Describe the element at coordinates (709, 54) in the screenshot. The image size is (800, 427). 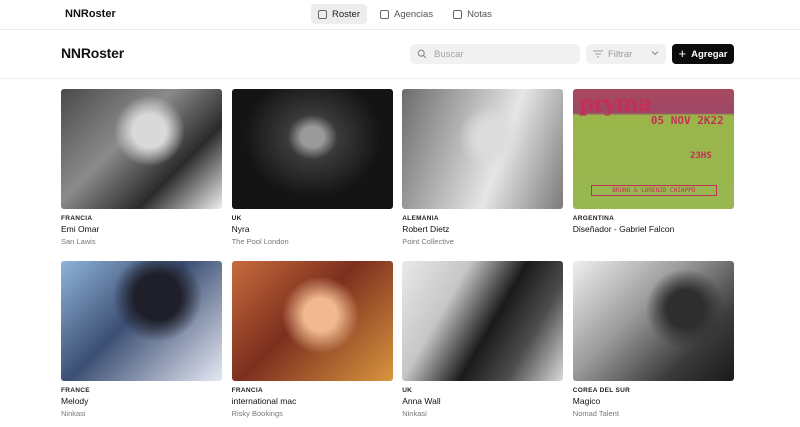
I see `add-button-label: Agregar` at that location.